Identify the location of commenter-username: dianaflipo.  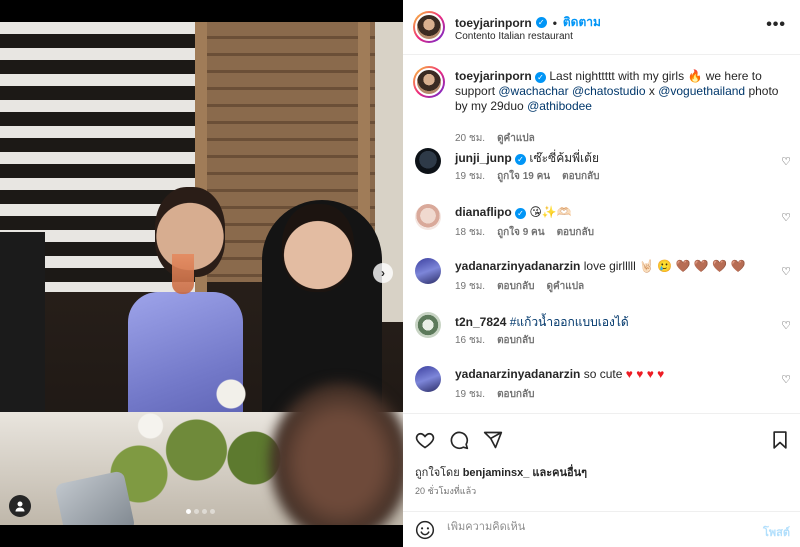
(483, 212).